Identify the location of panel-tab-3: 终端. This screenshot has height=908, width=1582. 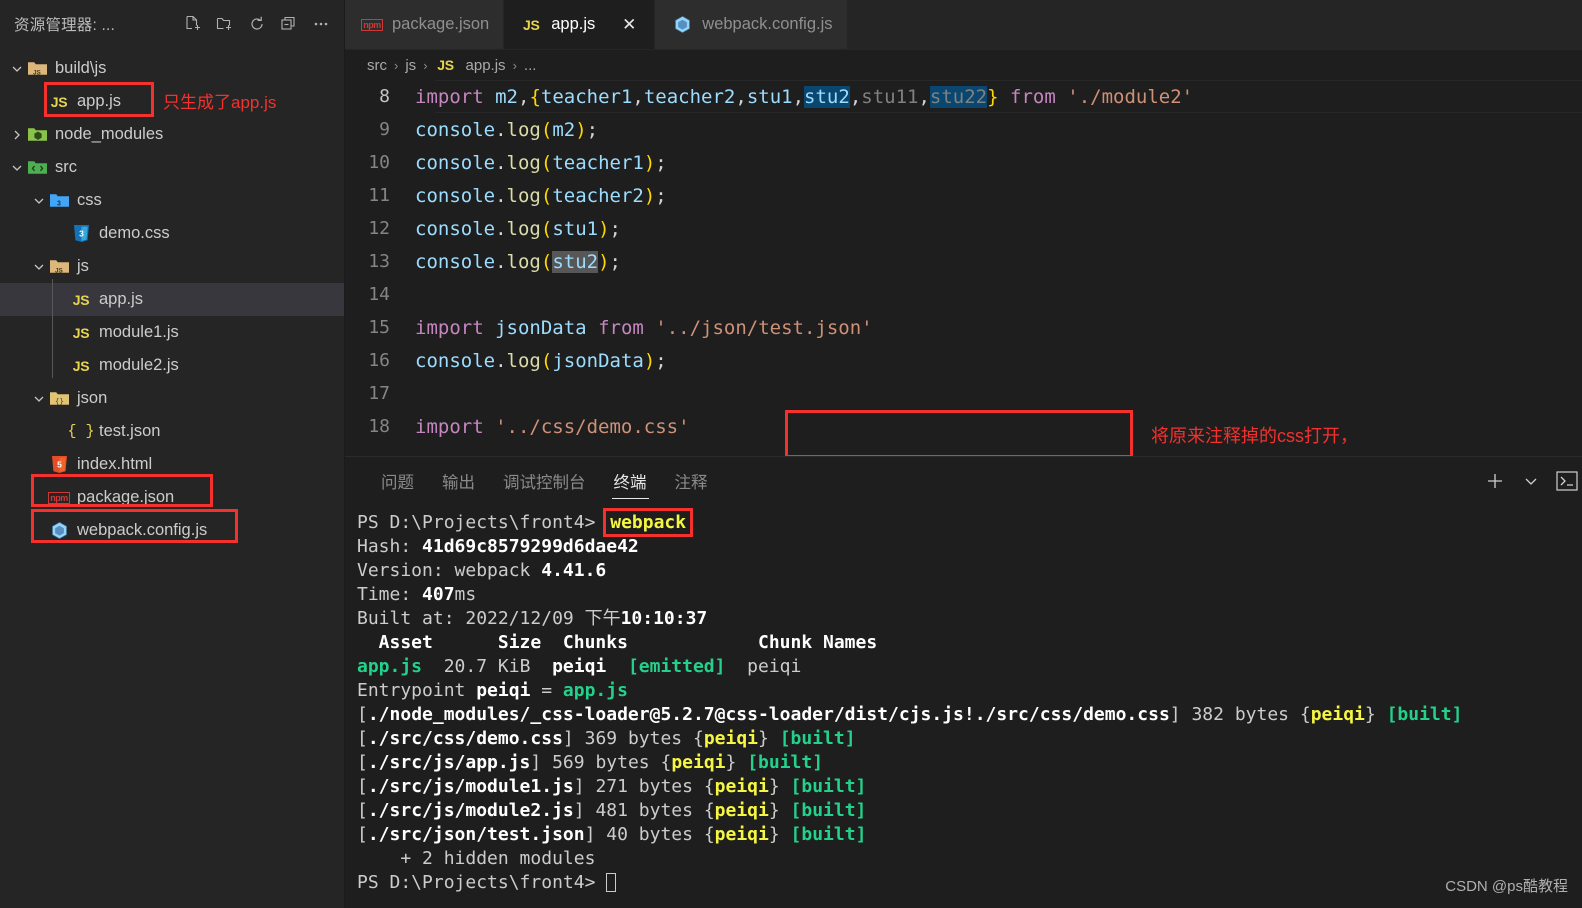
(630, 481).